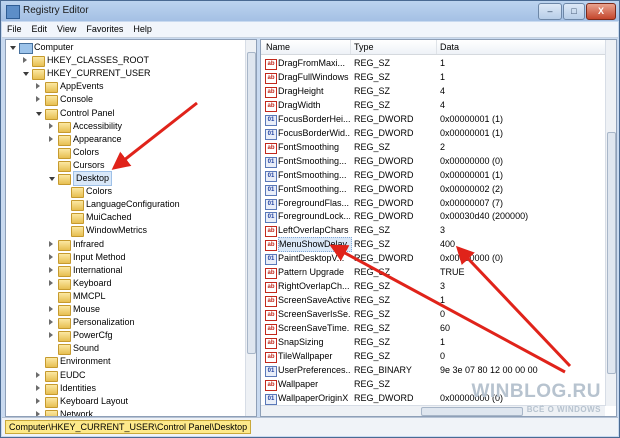 The width and height of the screenshot is (620, 438). Describe the element at coordinates (26, 48) in the screenshot. I see `computer-icon` at that location.